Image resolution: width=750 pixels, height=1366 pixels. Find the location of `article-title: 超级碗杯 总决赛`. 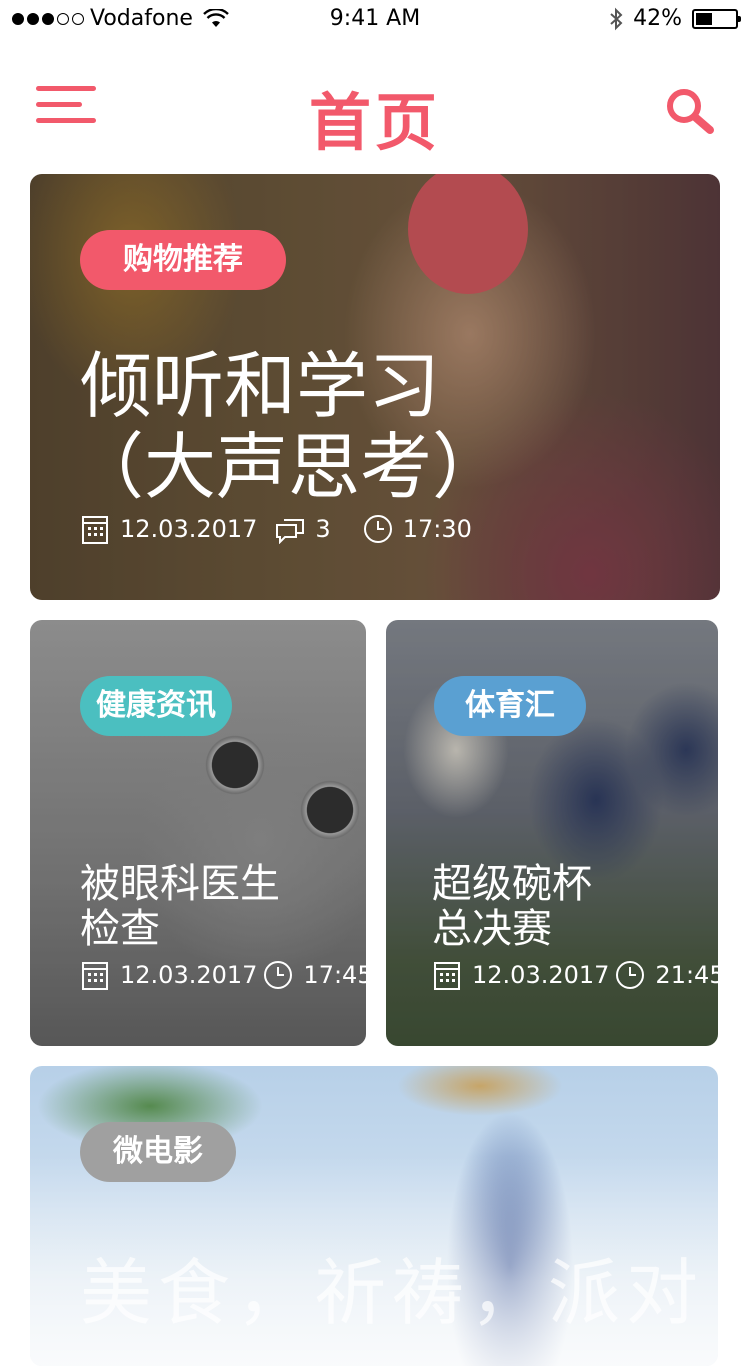

article-title: 超级碗杯 总决赛 is located at coordinates (512, 907).